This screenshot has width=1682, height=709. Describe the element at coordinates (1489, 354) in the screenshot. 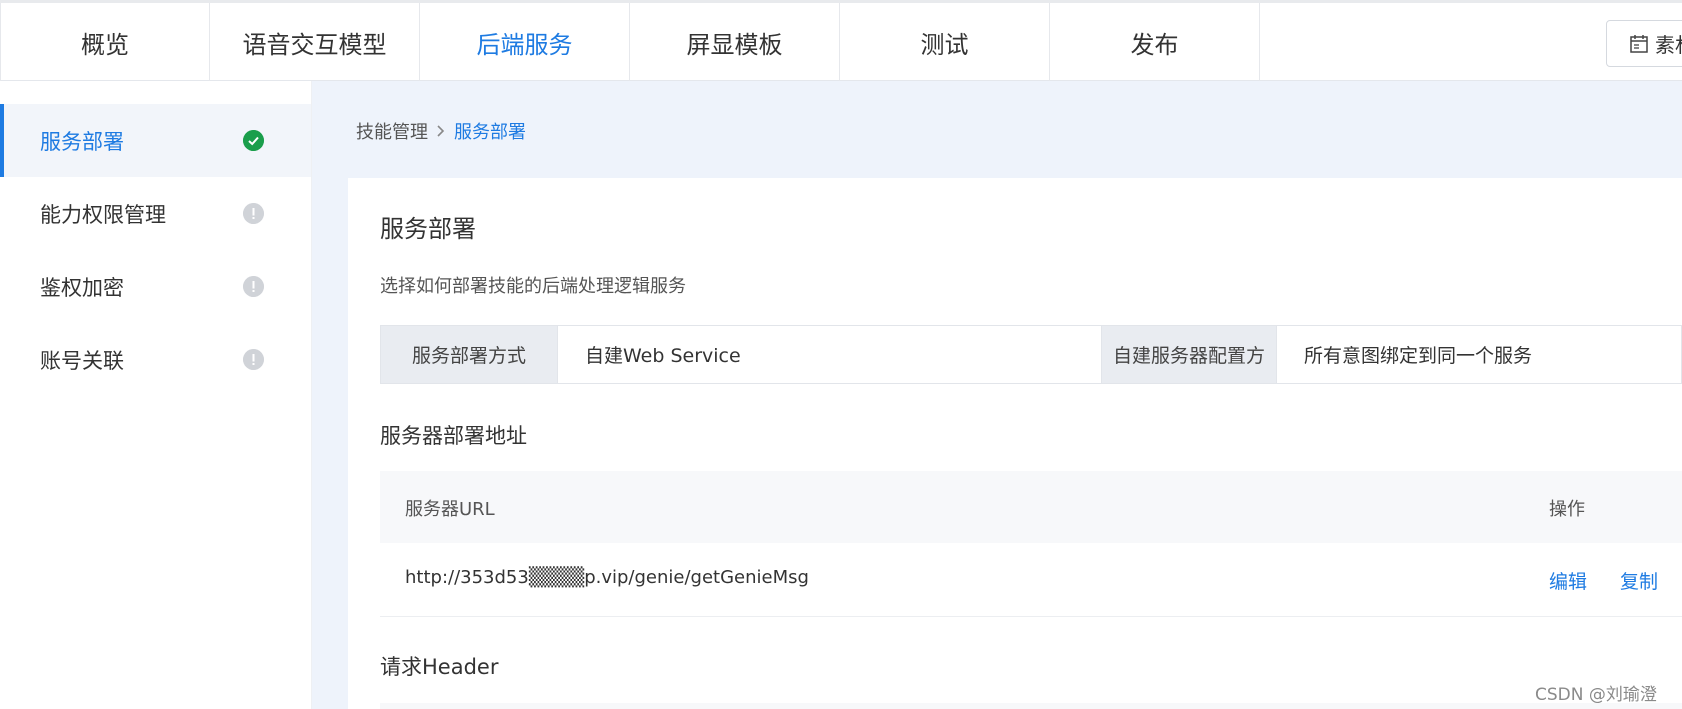

I see `server-config-value: 所有意图绑定到同一个服务` at that location.